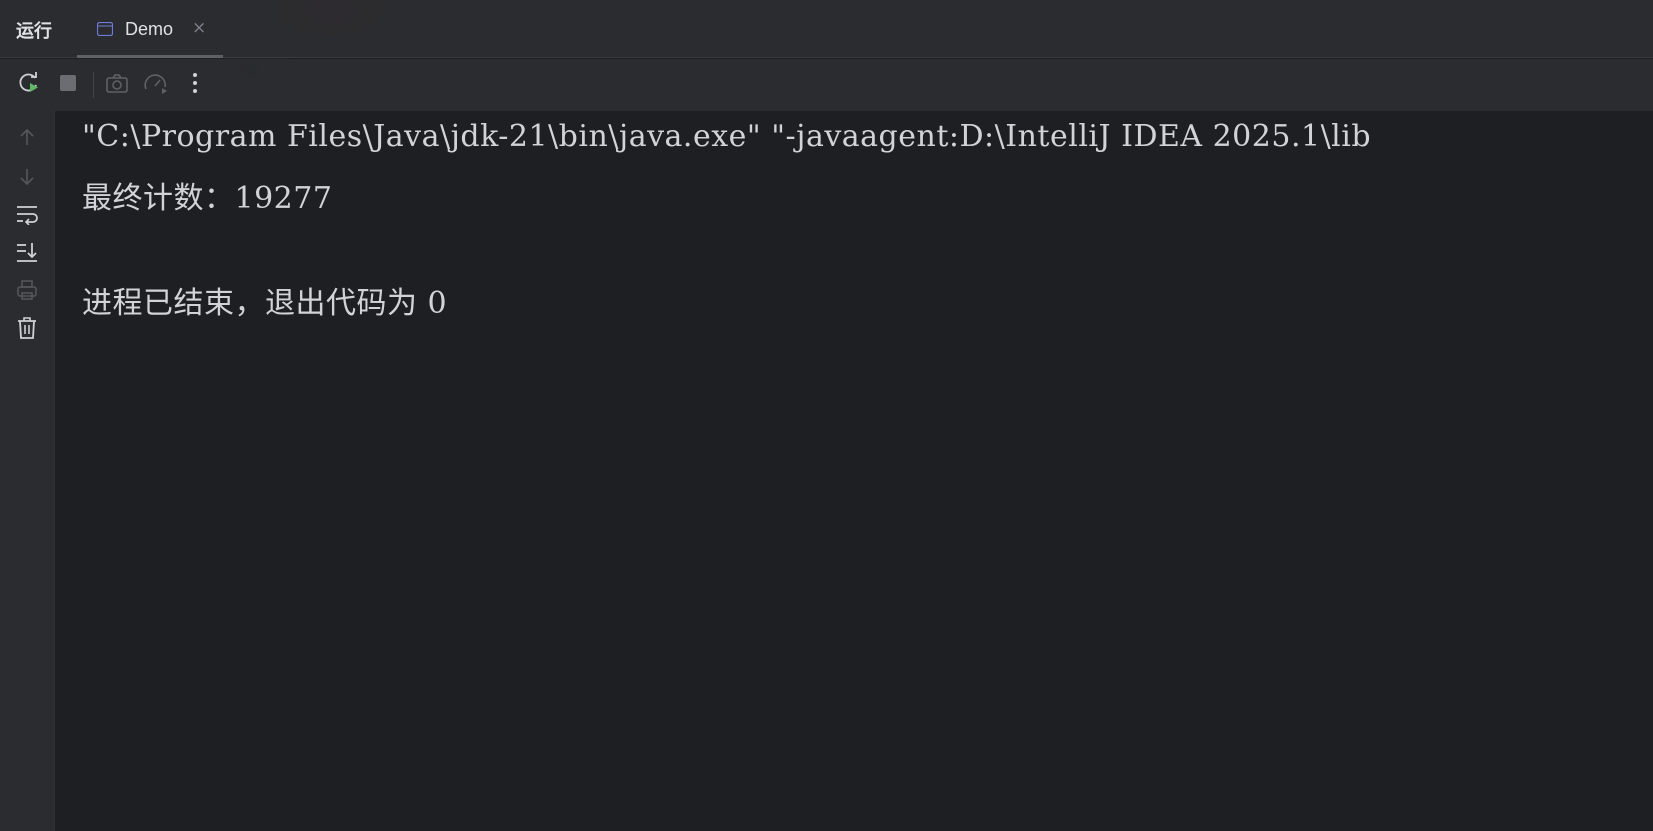  I want to click on tab-active-indicator, so click(150, 56).